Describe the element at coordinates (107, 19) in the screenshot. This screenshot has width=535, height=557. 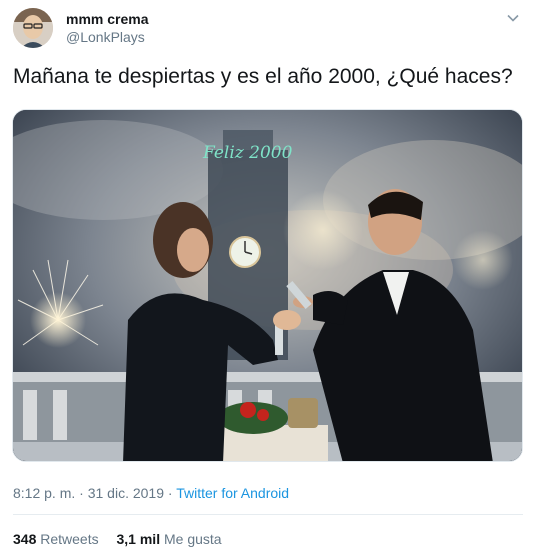
I see `display-name: mmm crema` at that location.